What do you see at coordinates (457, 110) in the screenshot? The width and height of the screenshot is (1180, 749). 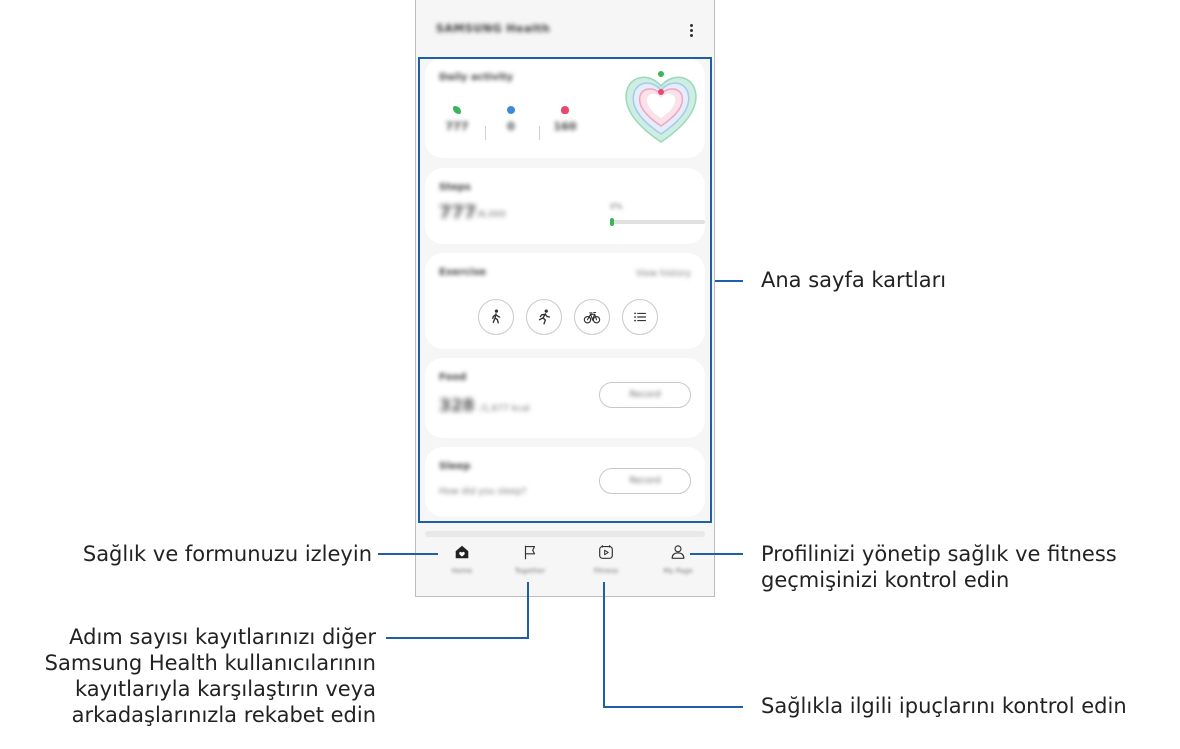 I see `shoe-icon` at bounding box center [457, 110].